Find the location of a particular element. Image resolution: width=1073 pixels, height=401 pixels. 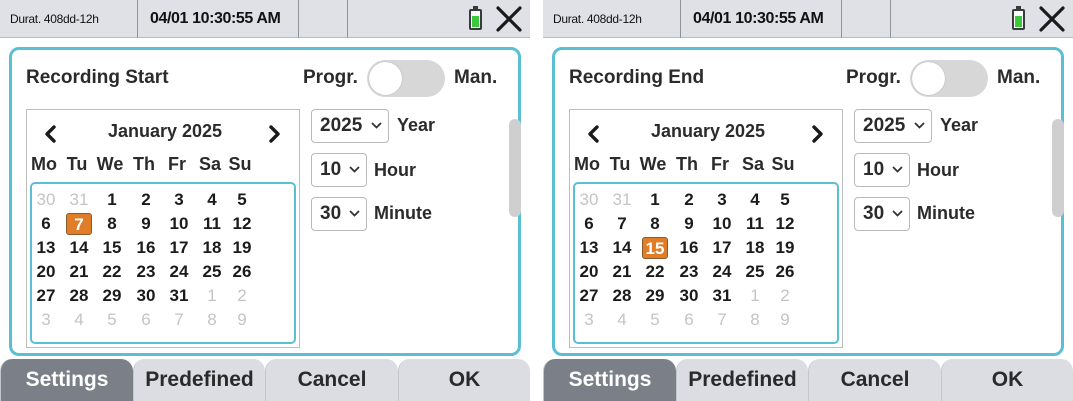

settings-button: Settings is located at coordinates (66, 380).